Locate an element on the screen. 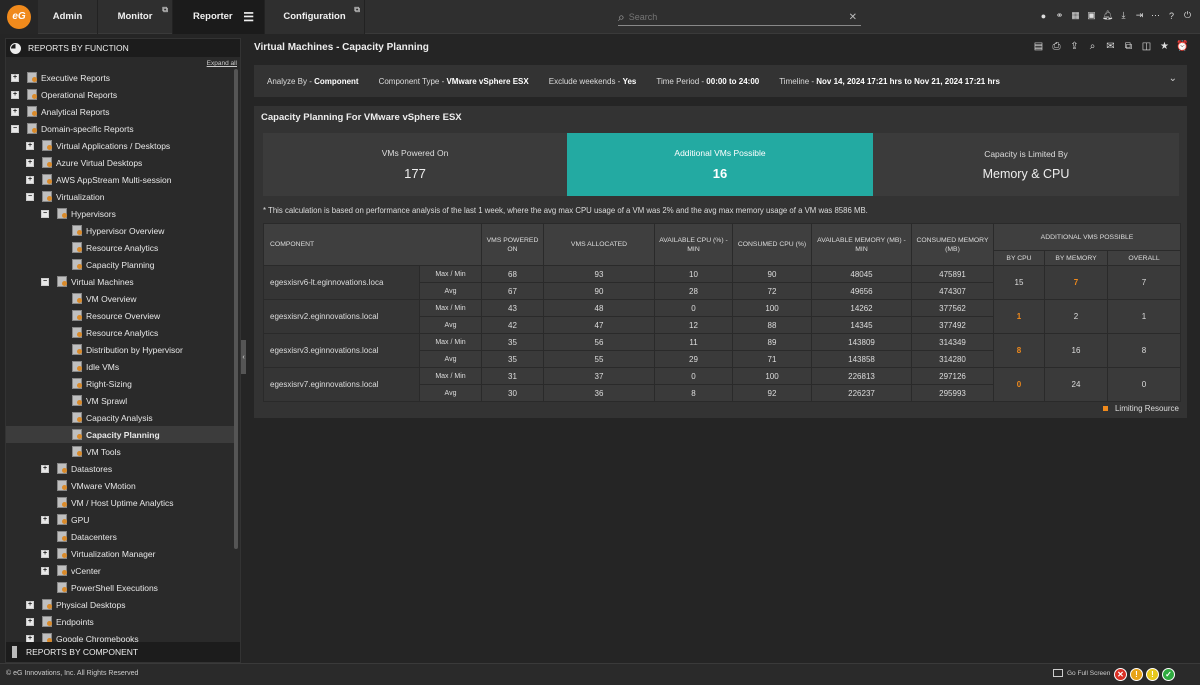 The height and width of the screenshot is (685, 1200). logout-icon: ⇥ is located at coordinates (1139, 15).